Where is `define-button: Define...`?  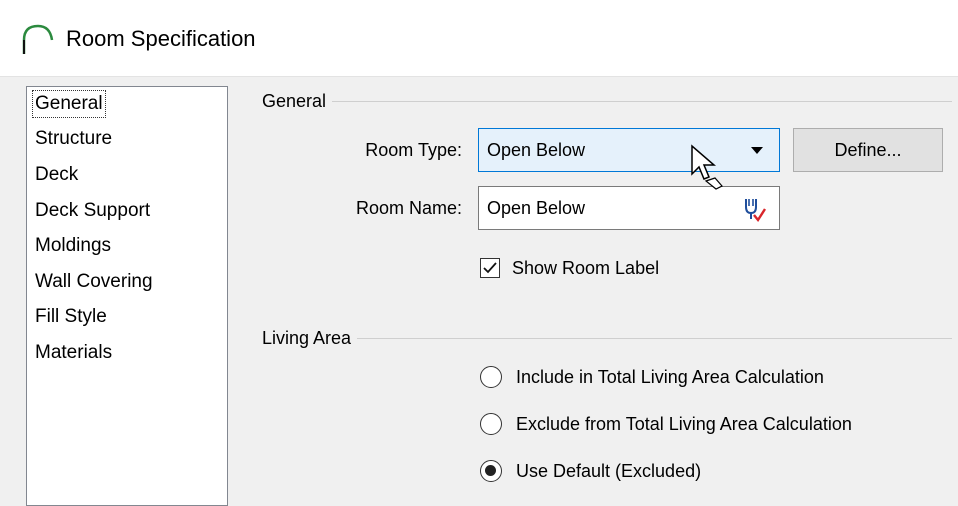
define-button: Define... is located at coordinates (868, 150).